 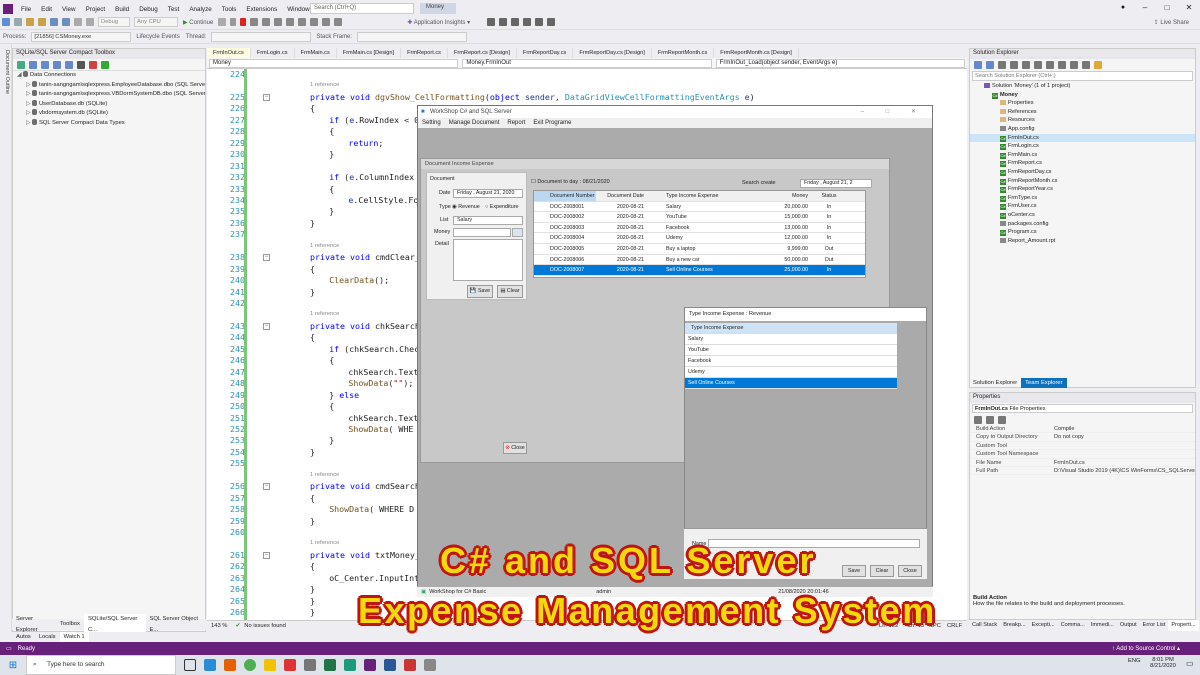 I want to click on switch-views-icon, so click(x=1014, y=64).